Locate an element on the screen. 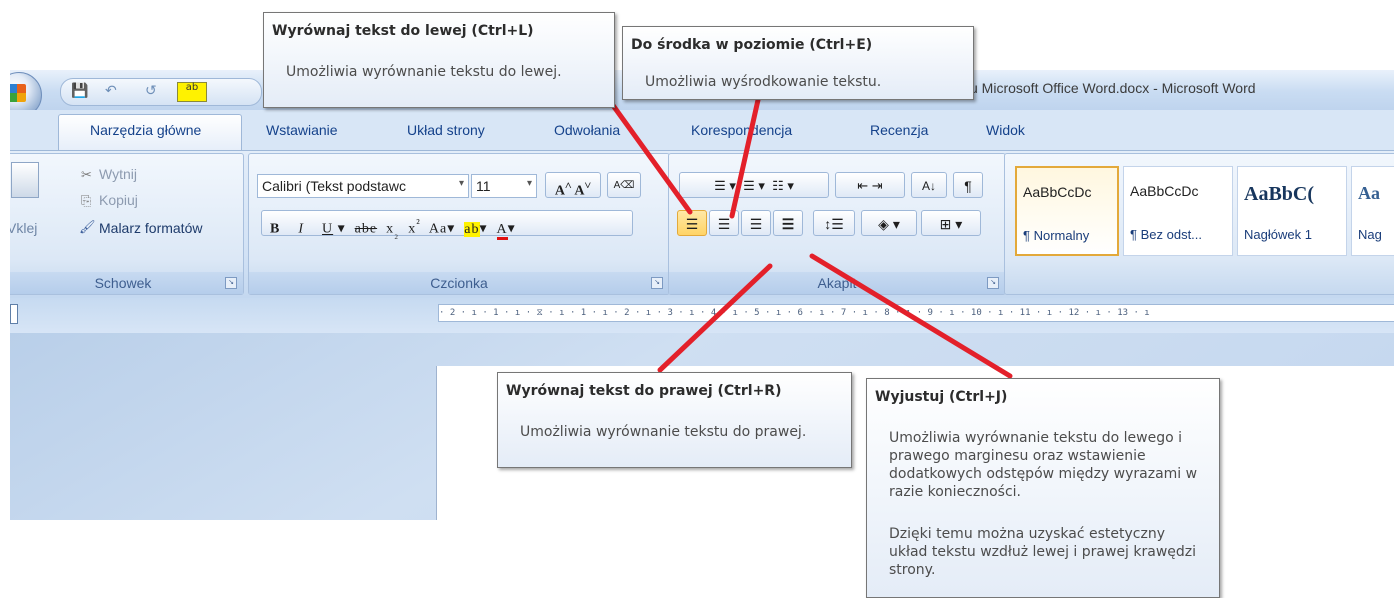 This screenshot has width=1394, height=598. annotation-line-left is located at coordinates (651, 158).